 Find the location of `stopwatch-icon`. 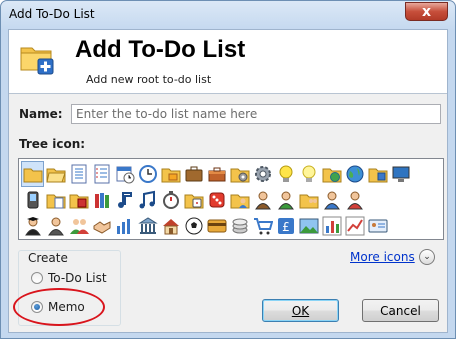

stopwatch-icon is located at coordinates (170, 200).